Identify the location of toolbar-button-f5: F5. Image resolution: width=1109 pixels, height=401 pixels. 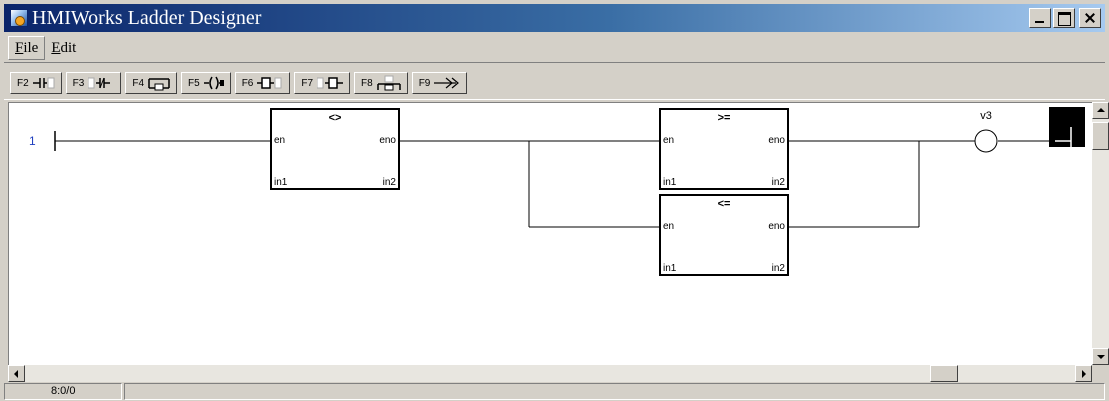
(206, 83).